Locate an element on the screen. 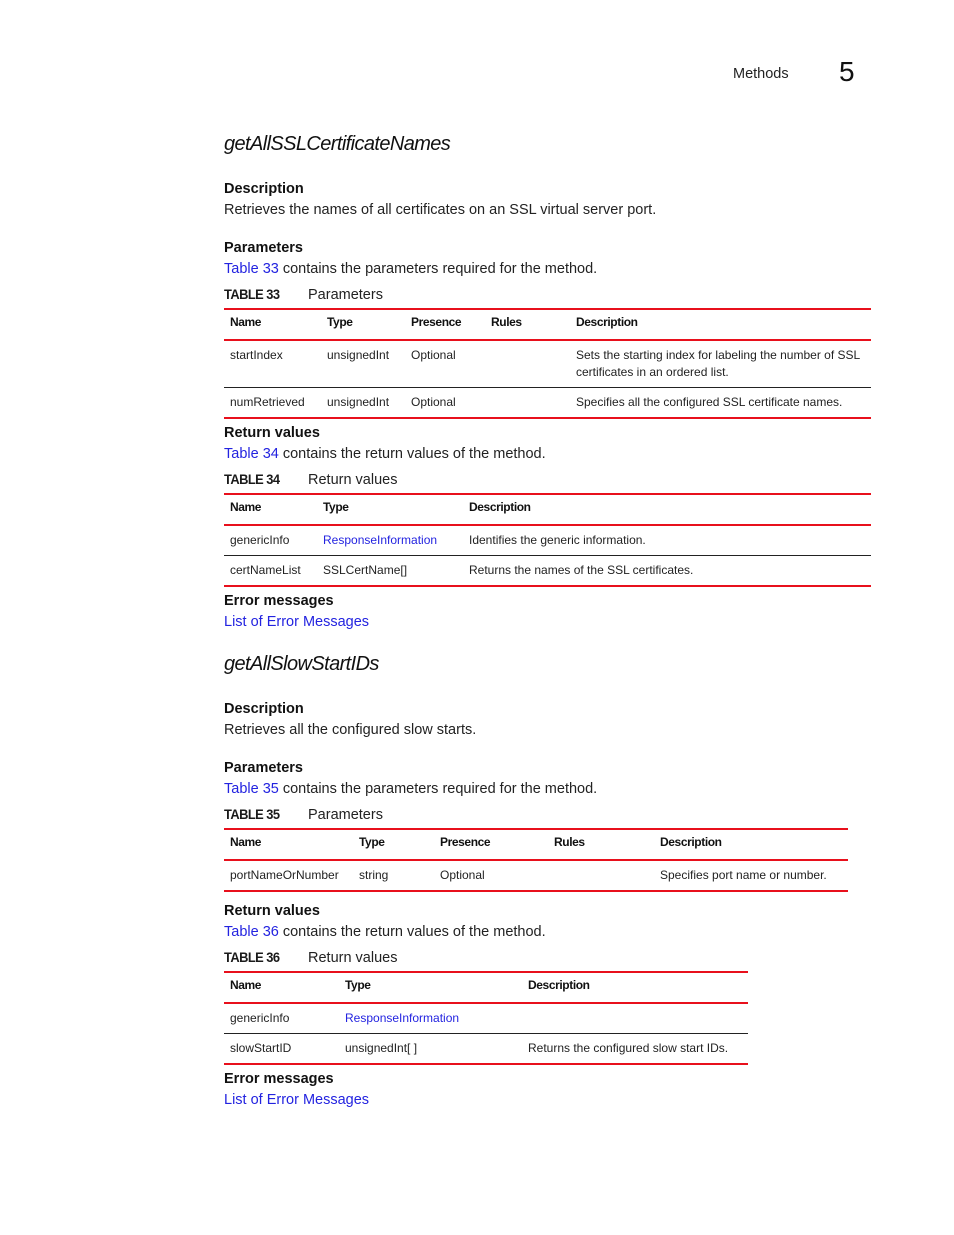  param-type: string is located at coordinates (374, 875).